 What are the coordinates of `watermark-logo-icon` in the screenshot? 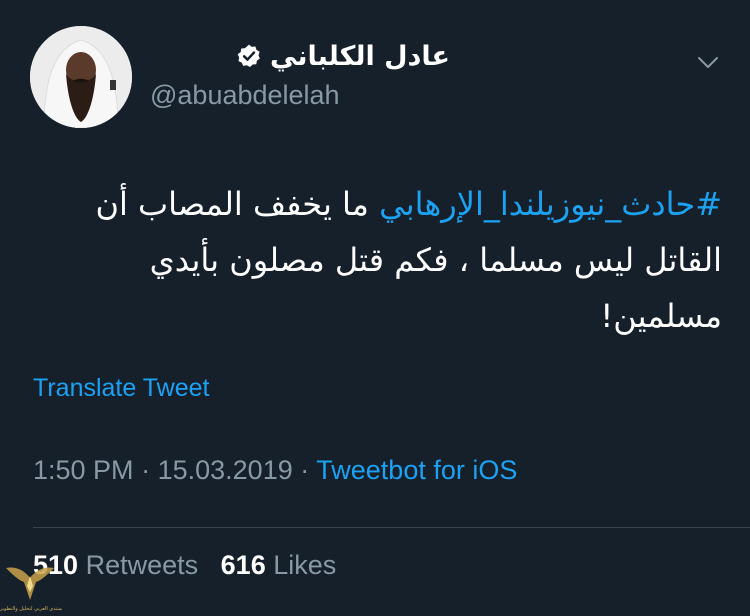 It's located at (30, 584).